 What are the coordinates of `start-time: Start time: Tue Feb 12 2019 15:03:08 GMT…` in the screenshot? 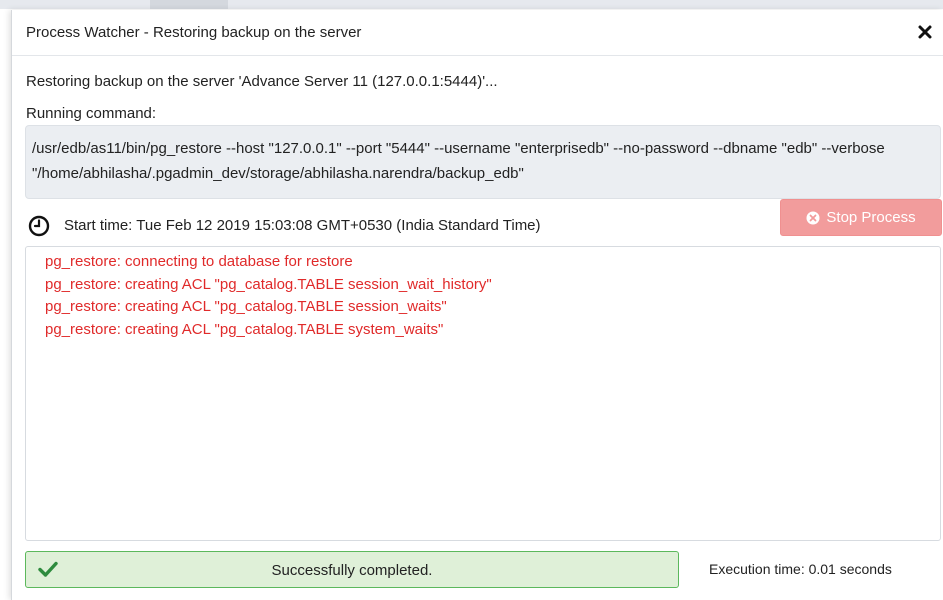 It's located at (302, 225).